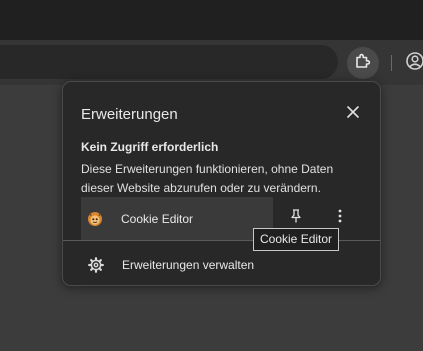 The image size is (423, 351). Describe the element at coordinates (157, 218) in the screenshot. I see `extension-name: Cookie Editor` at that location.